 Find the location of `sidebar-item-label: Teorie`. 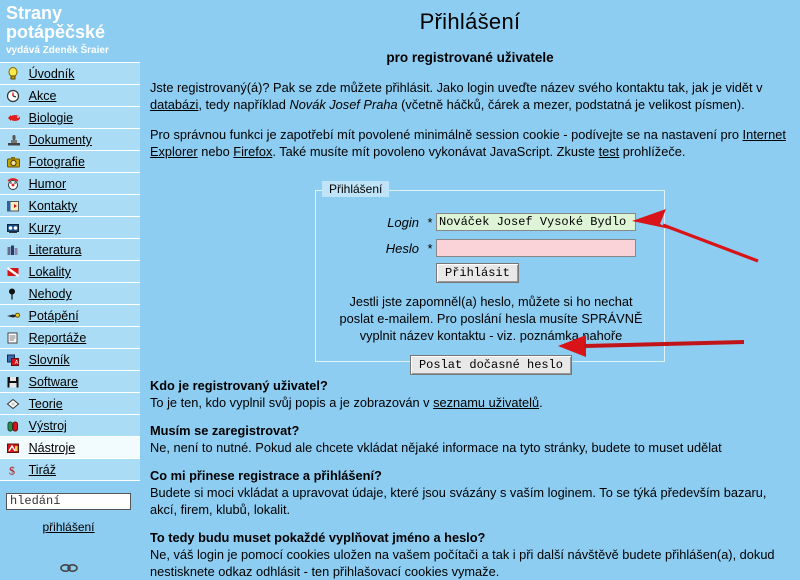

sidebar-item-label: Teorie is located at coordinates (45, 404).